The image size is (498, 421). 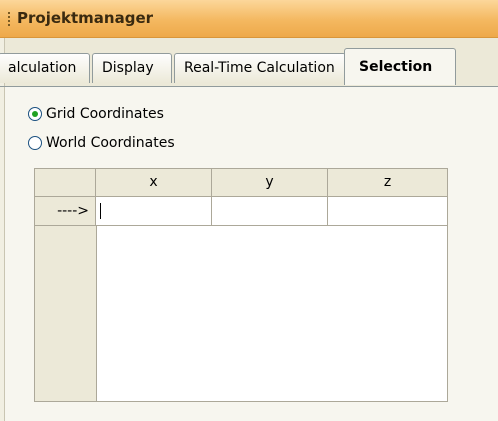 I want to click on window-title: Projektmanager, so click(x=85, y=18).